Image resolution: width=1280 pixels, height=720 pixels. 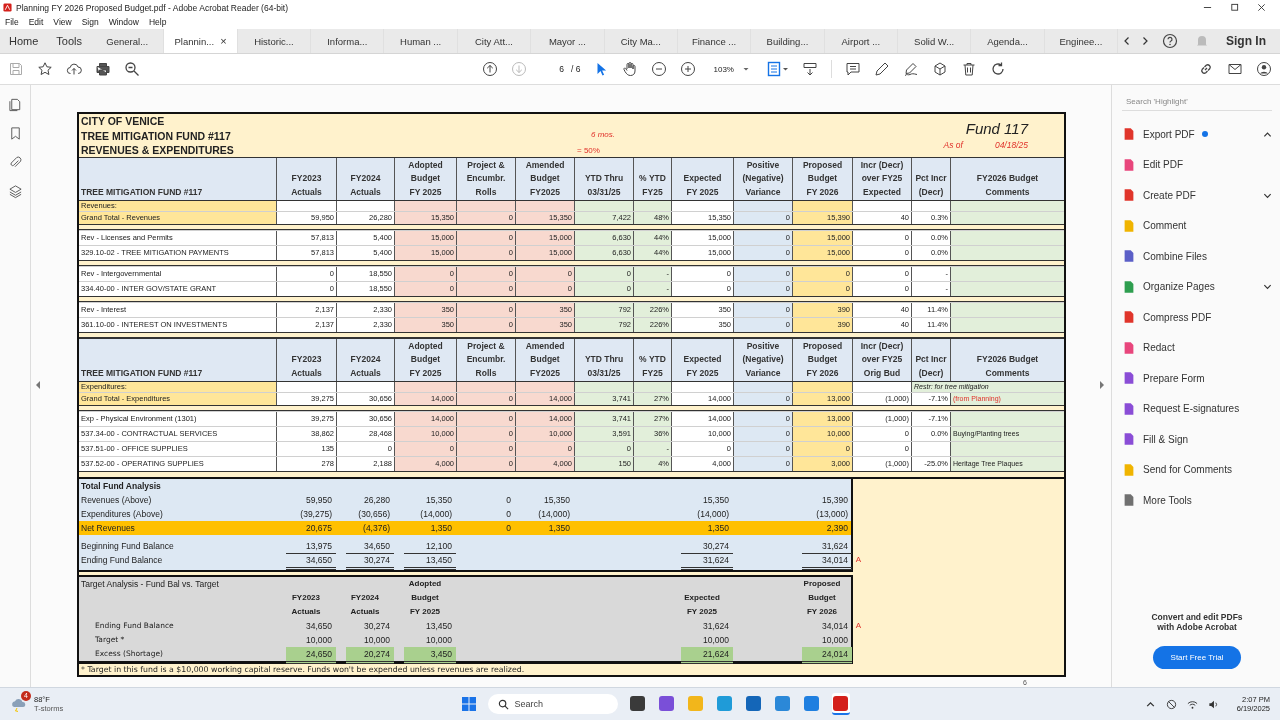 What do you see at coordinates (24, 41) in the screenshot?
I see `nav-tab: Home` at bounding box center [24, 41].